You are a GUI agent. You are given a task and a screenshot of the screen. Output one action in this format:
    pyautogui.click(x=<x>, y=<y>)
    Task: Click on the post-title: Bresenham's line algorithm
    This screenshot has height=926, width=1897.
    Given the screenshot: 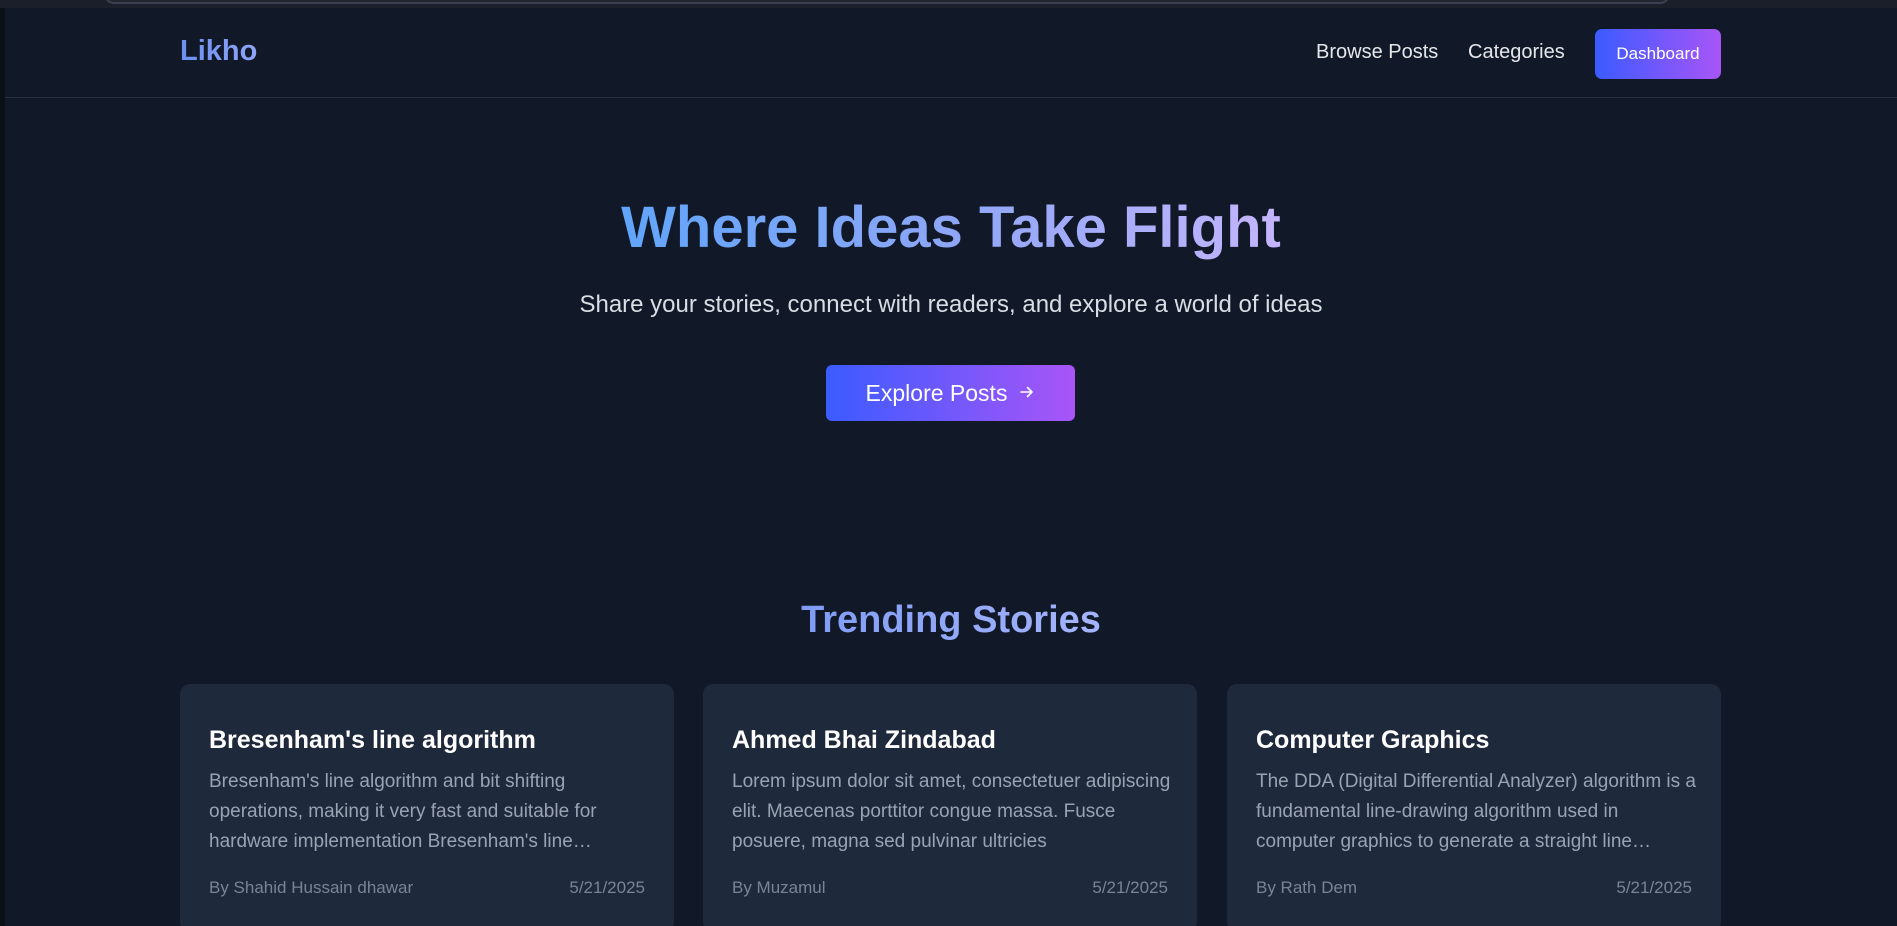 What is the action you would take?
    pyautogui.click(x=372, y=740)
    